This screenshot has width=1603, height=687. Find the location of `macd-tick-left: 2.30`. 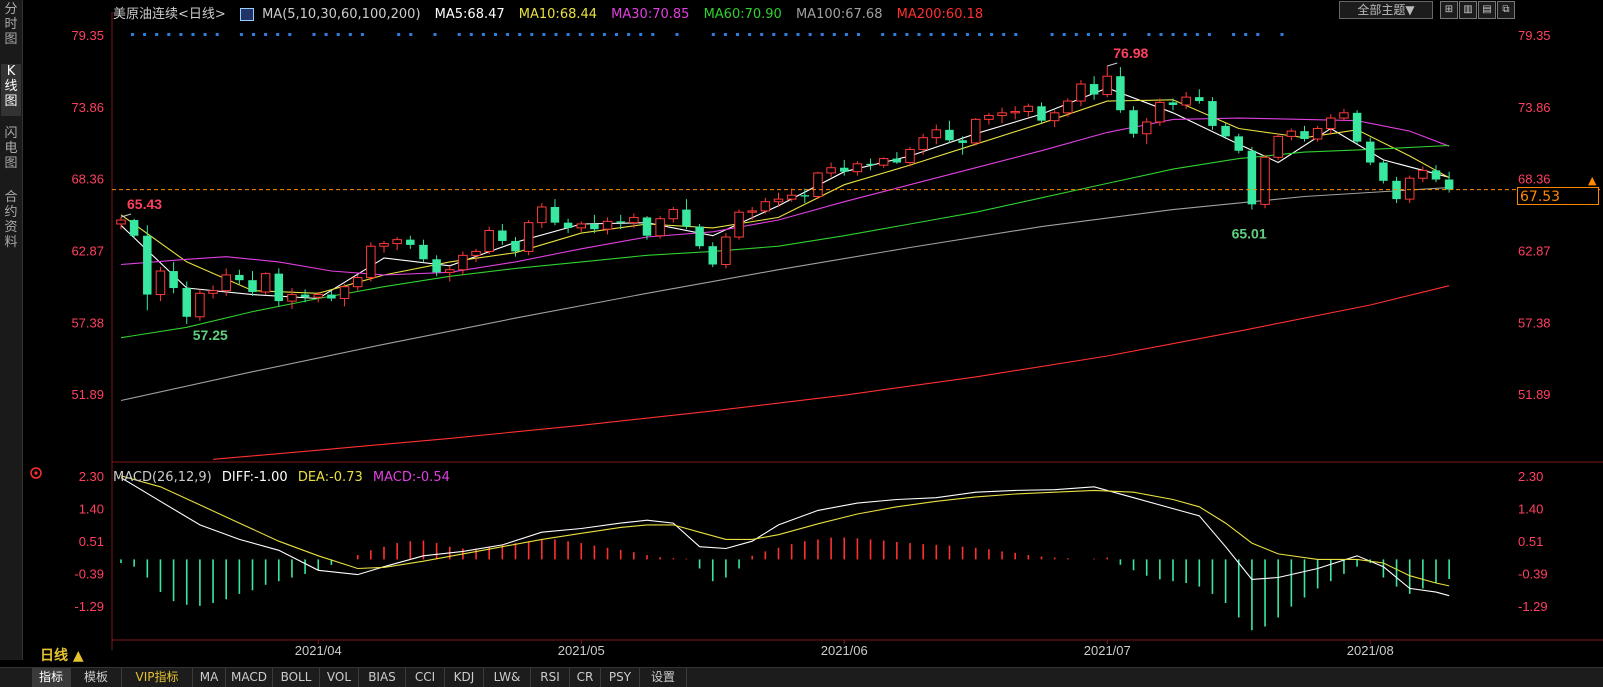

macd-tick-left: 2.30 is located at coordinates (91, 476).